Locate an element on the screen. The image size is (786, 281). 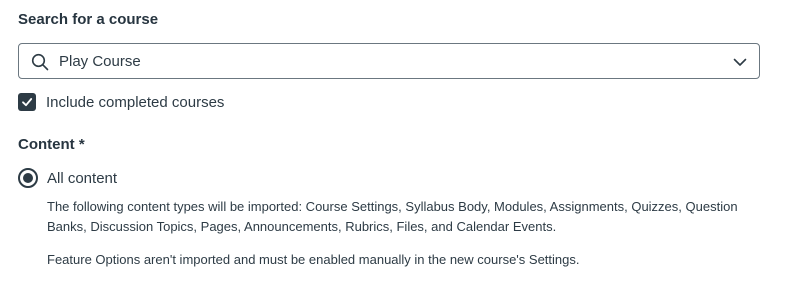
search-icon is located at coordinates (40, 62).